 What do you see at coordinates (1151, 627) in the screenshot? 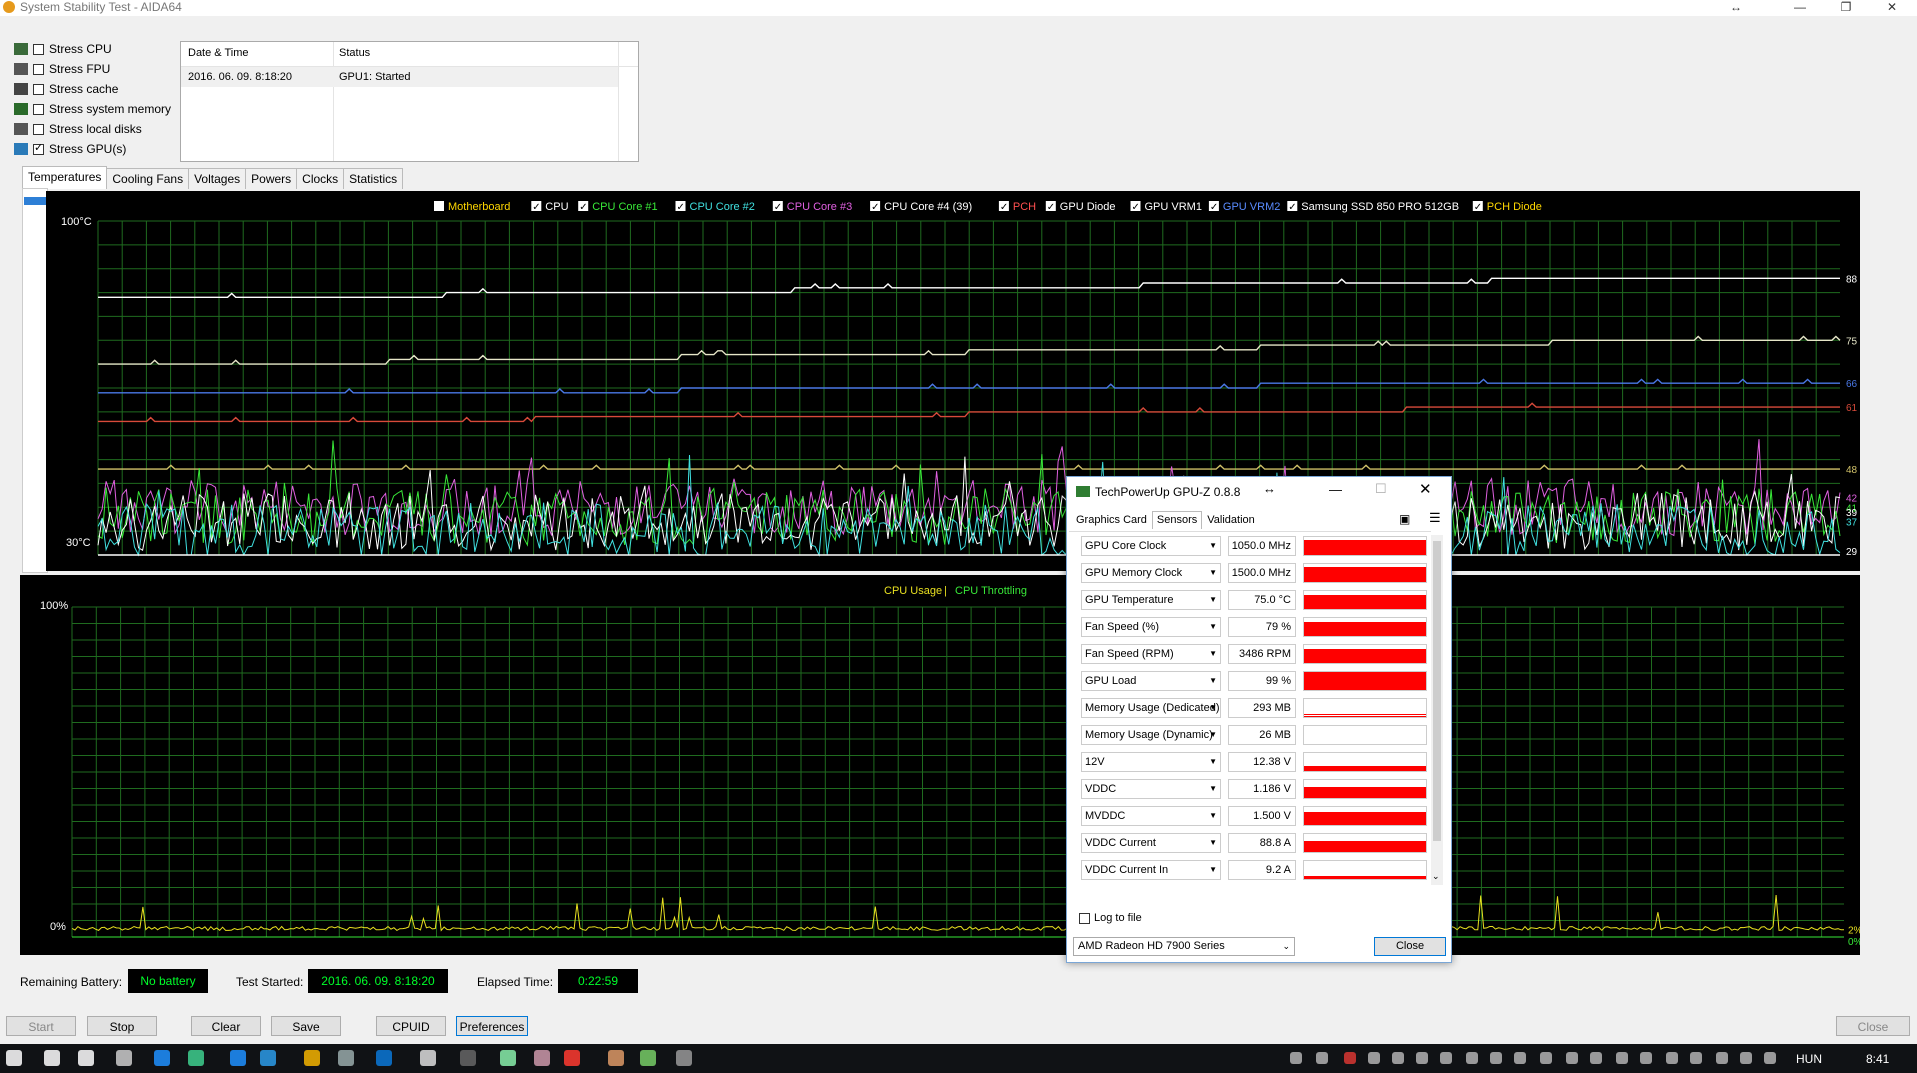
I see `sensor-name-select: Fan Speed (%) ▼` at bounding box center [1151, 627].